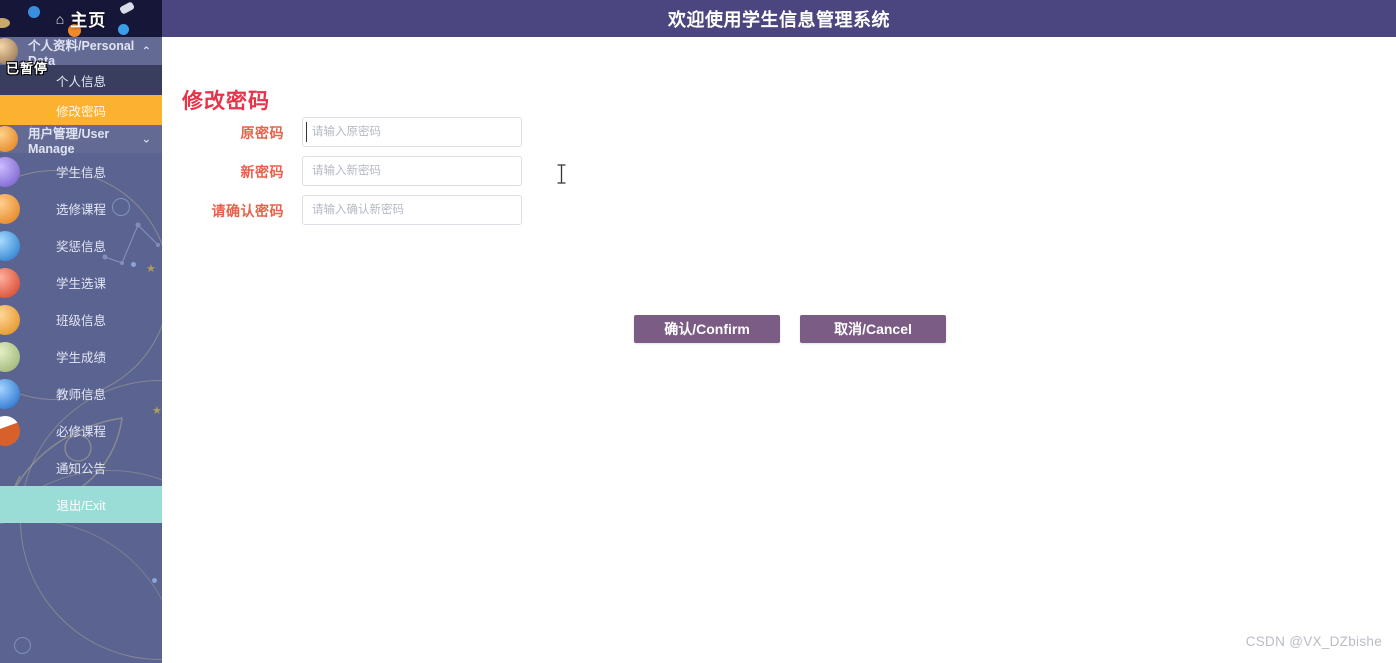  I want to click on form-row-old-password: 原密码, so click(462, 136).